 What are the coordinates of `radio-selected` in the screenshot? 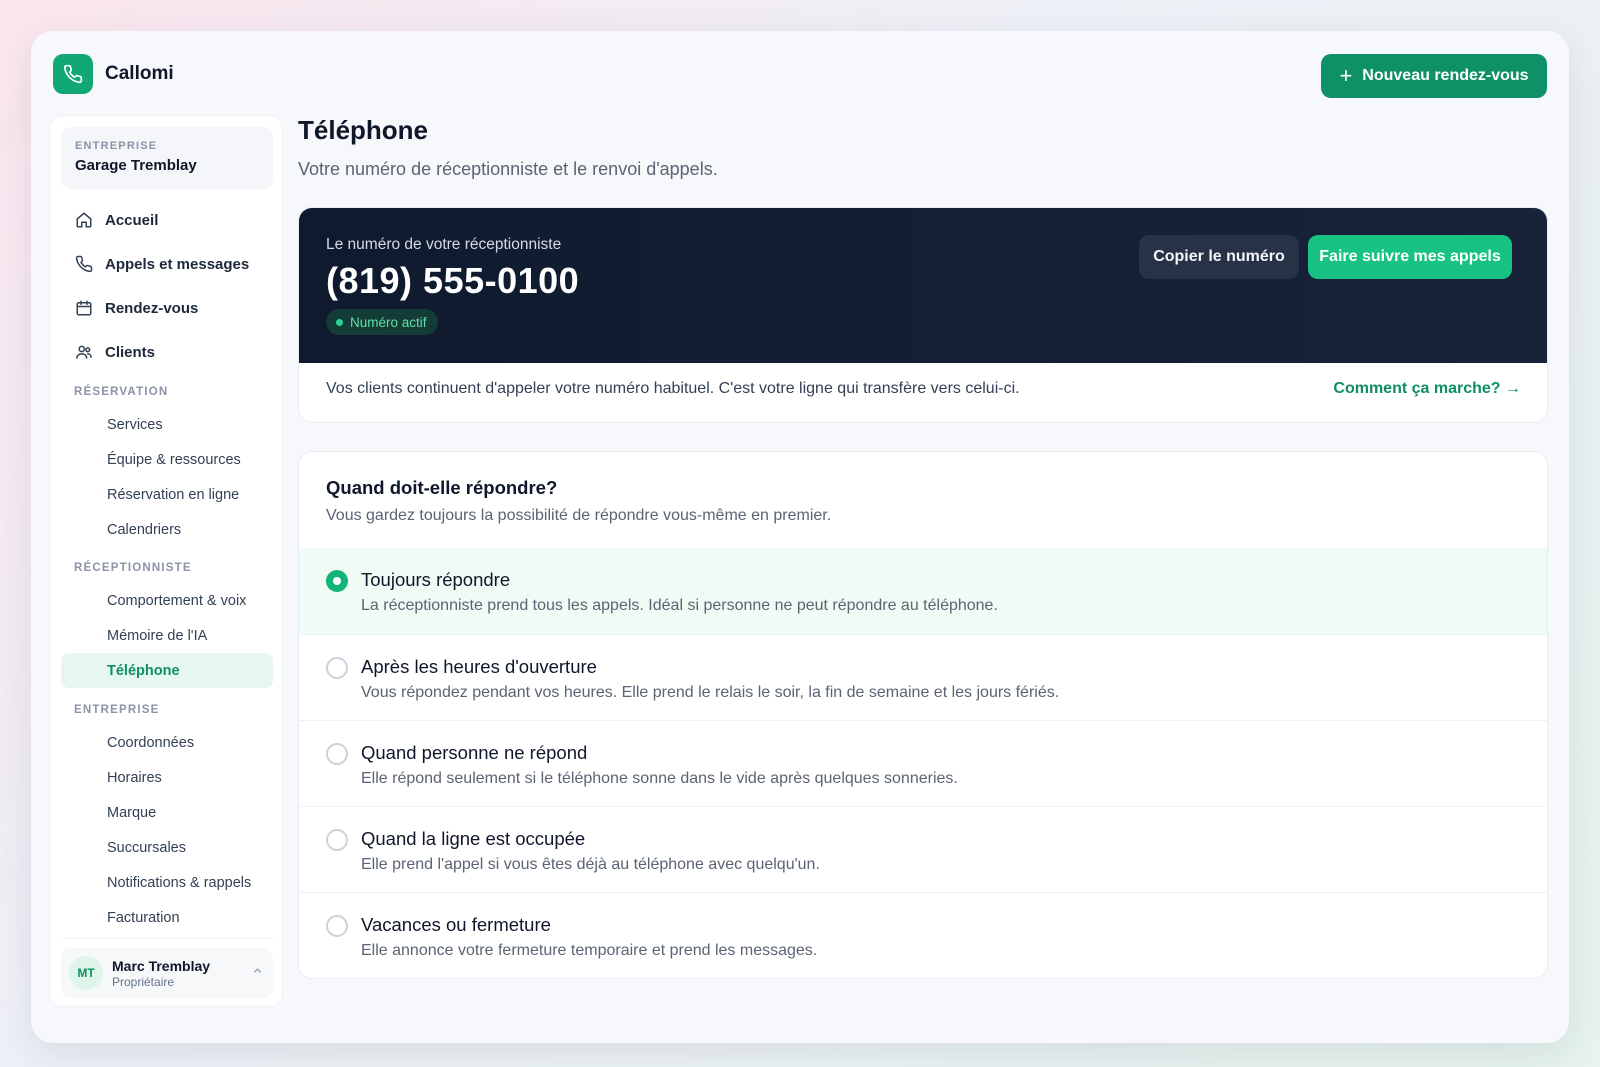 It's located at (337, 581).